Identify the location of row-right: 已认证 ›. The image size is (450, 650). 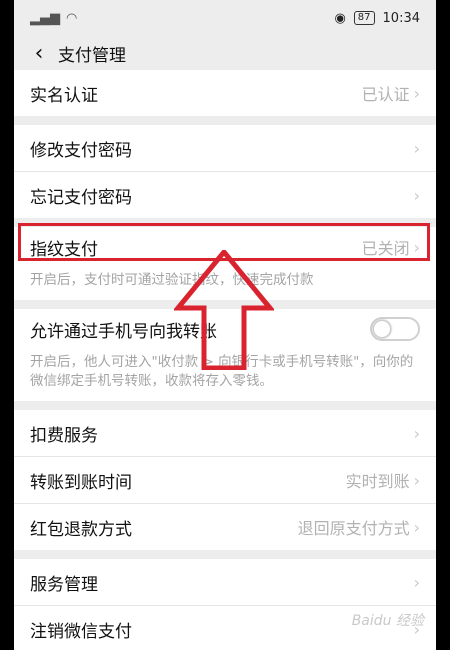
(391, 93).